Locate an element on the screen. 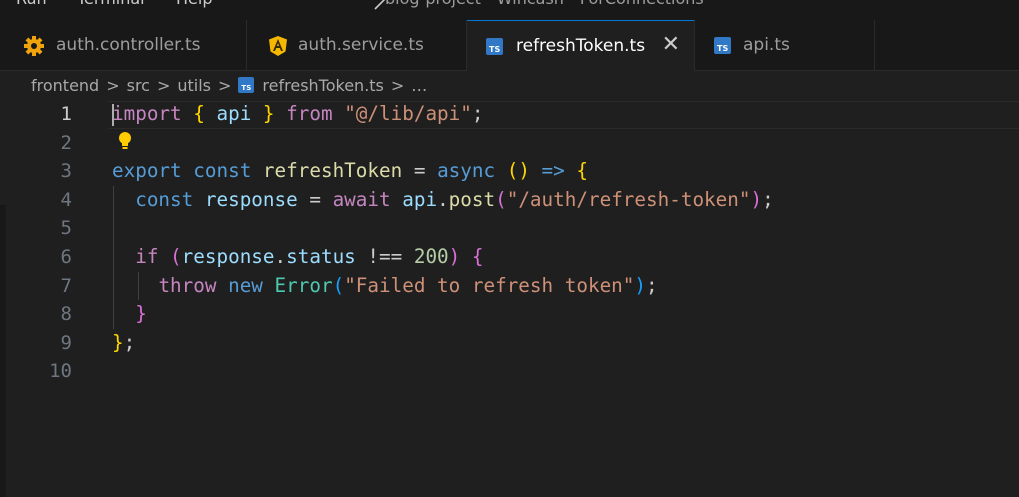  code-line-1: import { api } from "@/lib/api"; is located at coordinates (298, 114).